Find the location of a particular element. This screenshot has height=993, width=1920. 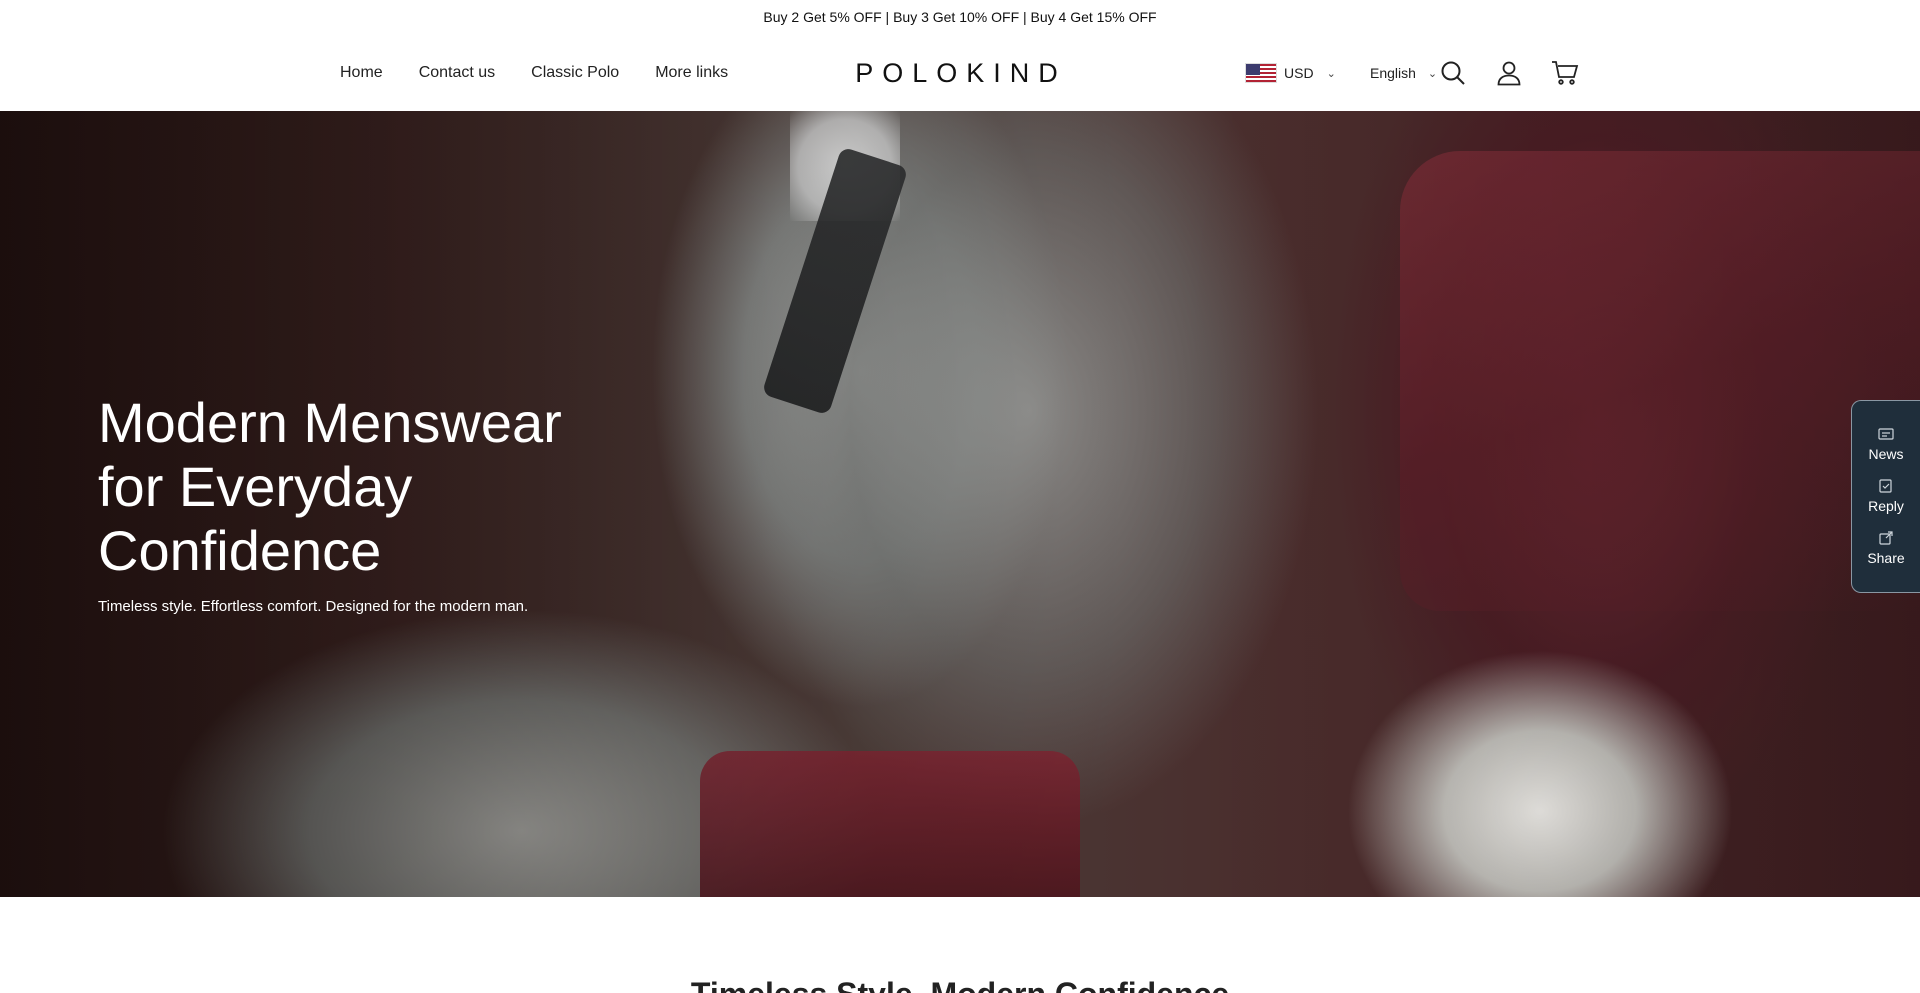

brand-logo-text: POLOKIND is located at coordinates (961, 72).